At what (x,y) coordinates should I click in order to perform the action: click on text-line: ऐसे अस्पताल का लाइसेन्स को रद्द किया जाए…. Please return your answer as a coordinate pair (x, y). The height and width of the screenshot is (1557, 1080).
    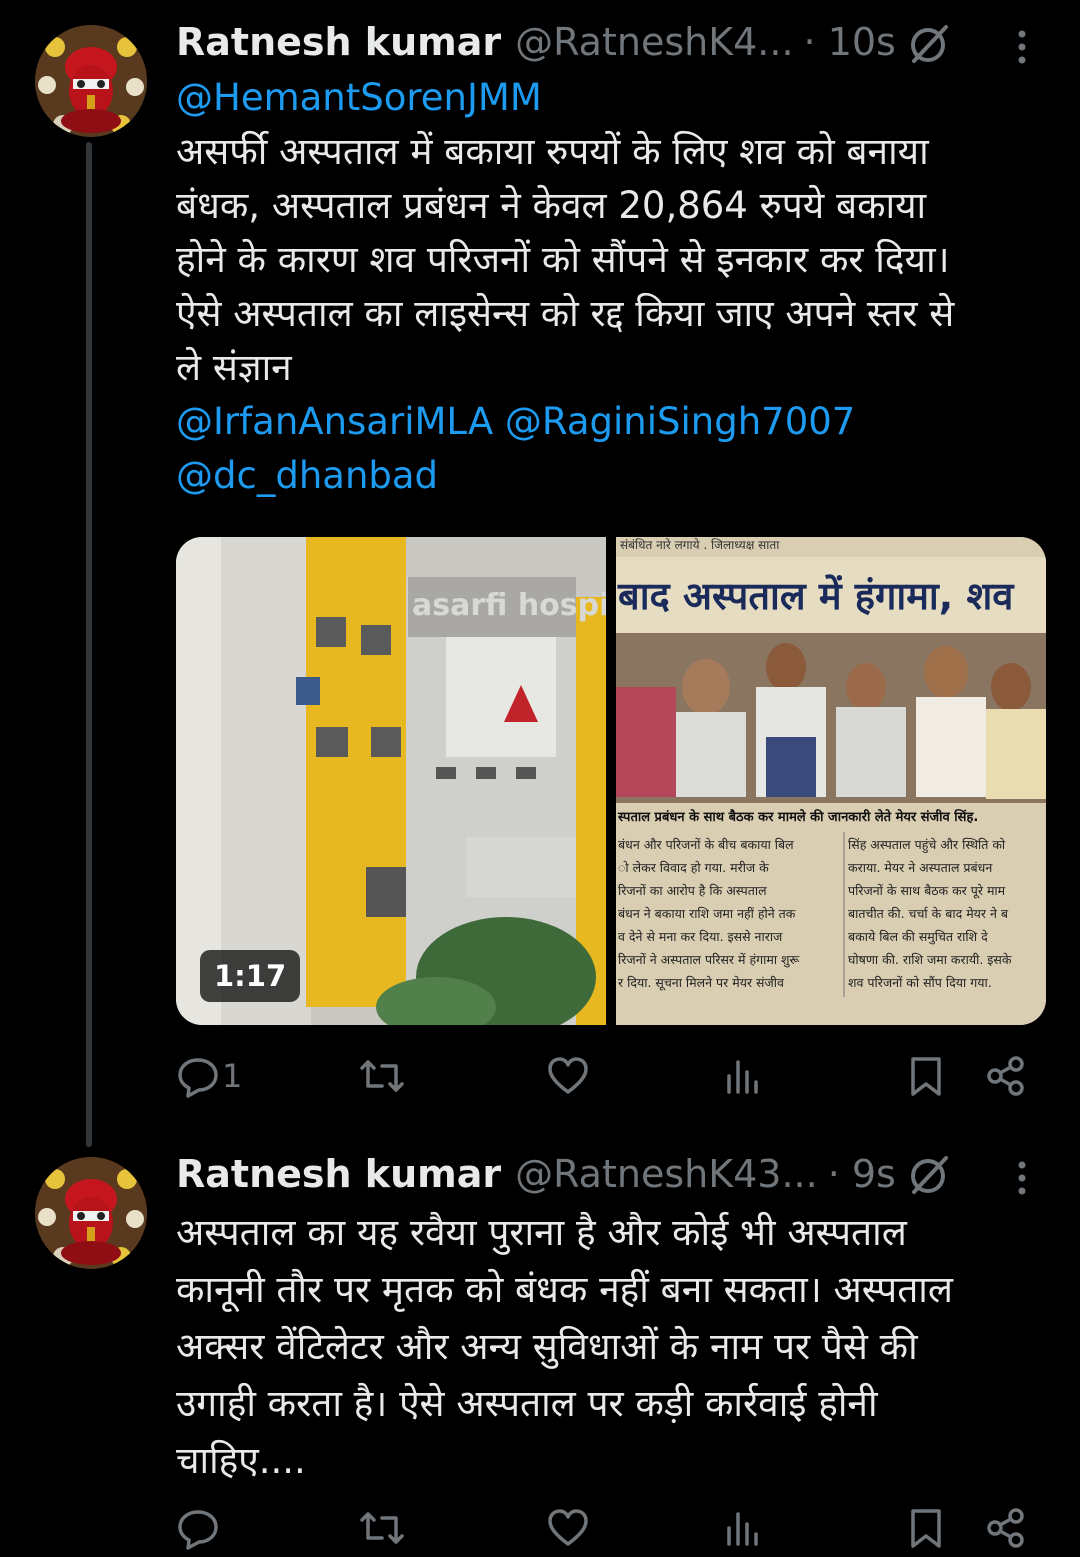
    Looking at the image, I should click on (565, 313).